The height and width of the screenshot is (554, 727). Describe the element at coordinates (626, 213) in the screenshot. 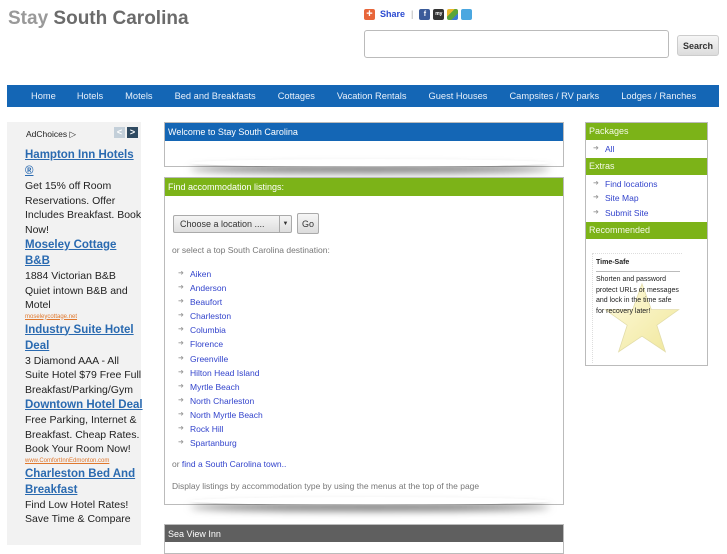

I see `extras-link-submit-site: Submit Site` at that location.